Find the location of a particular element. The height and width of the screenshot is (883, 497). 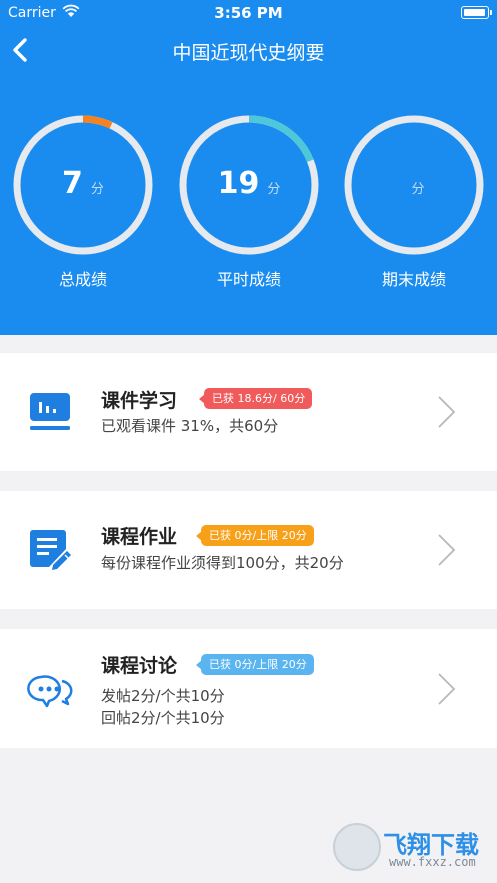

discussion-icon is located at coordinates (50, 691).